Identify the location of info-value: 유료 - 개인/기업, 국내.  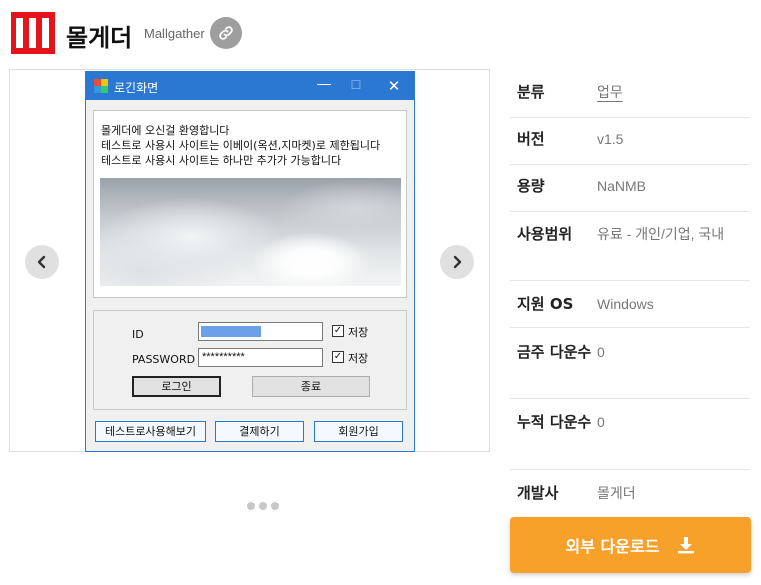
(661, 234).